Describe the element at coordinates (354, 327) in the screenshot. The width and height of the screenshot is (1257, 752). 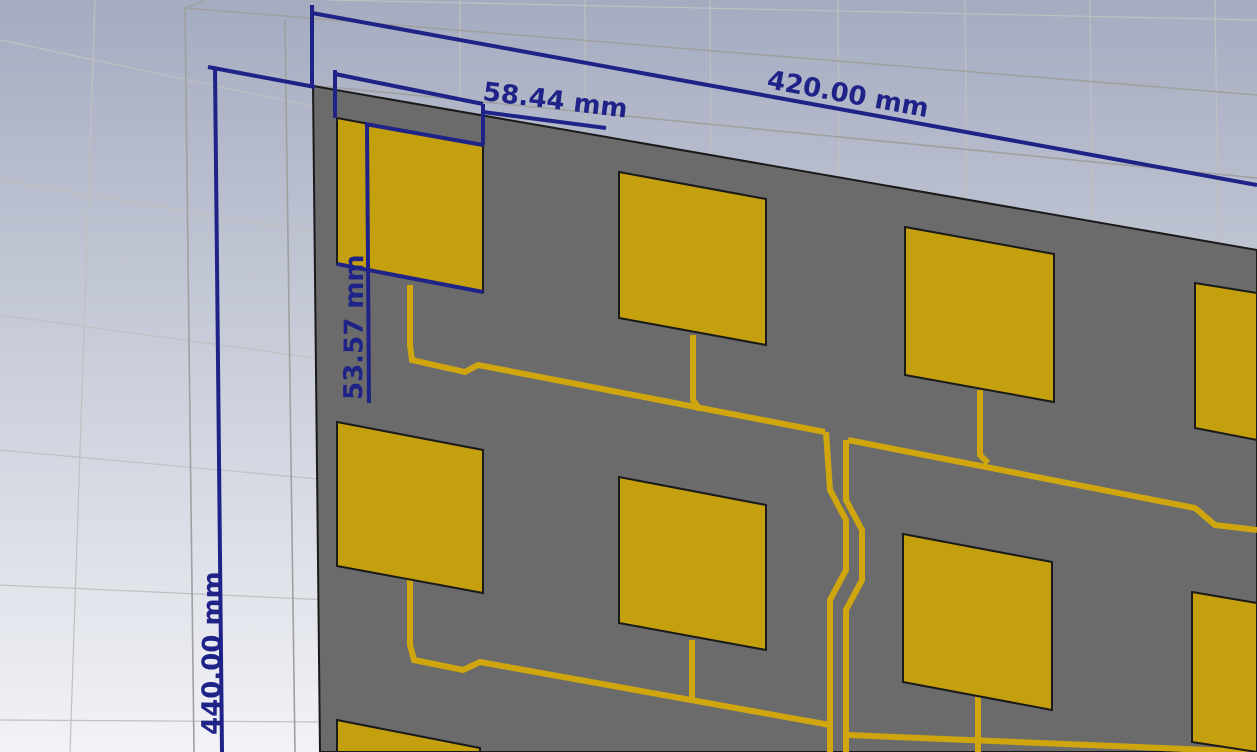
I see `patch-height-label: 53.57 mm` at that location.